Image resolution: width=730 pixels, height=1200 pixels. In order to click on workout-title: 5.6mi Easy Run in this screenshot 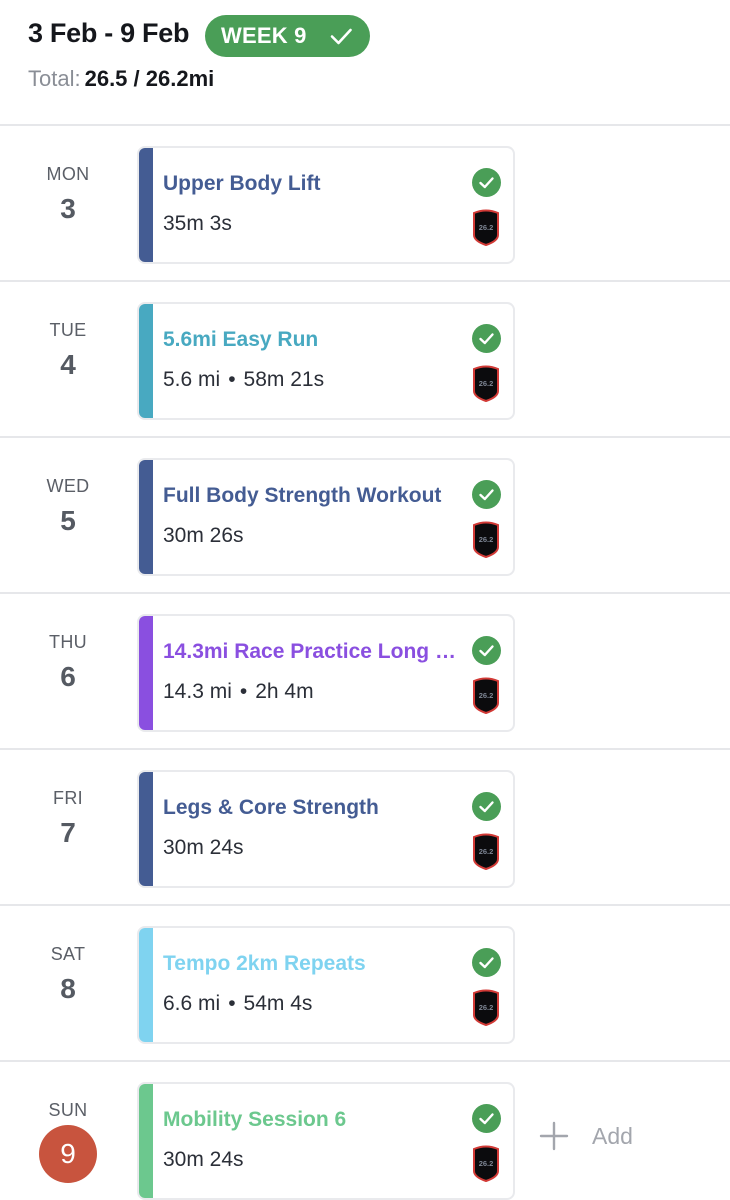, I will do `click(241, 339)`.